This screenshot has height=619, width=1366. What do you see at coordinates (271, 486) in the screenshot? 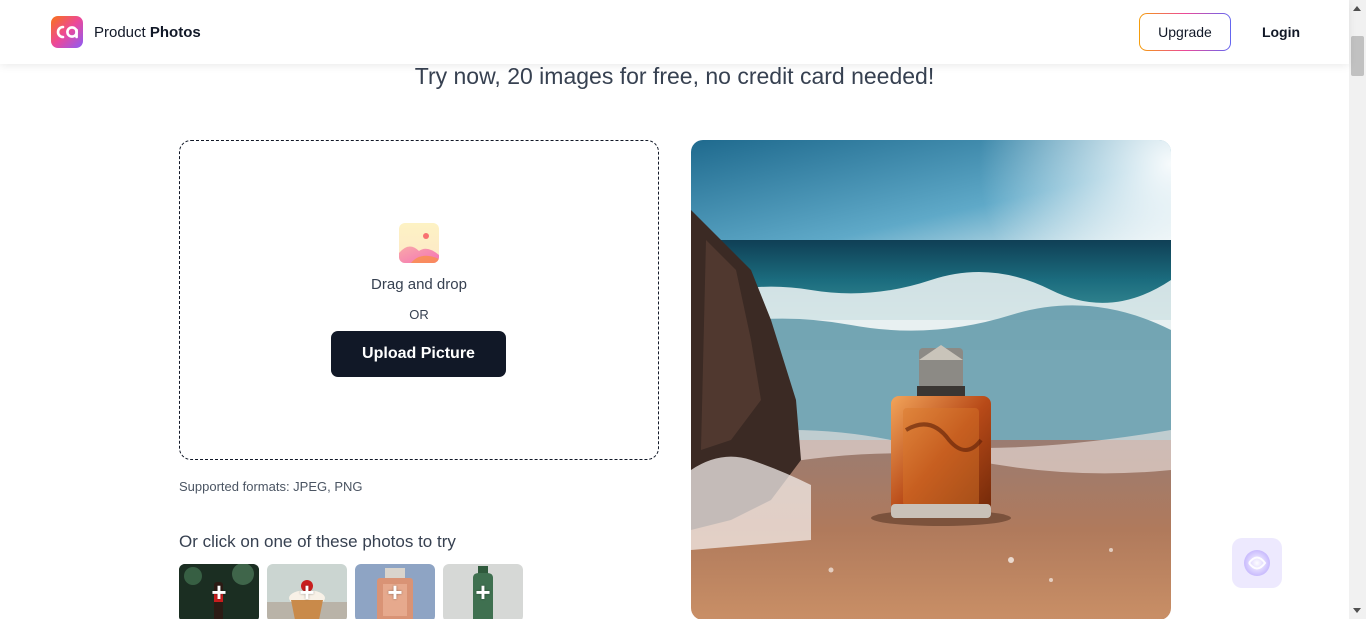
I see `supported-formats-text: Supported formats: JPEG, PNG` at bounding box center [271, 486].